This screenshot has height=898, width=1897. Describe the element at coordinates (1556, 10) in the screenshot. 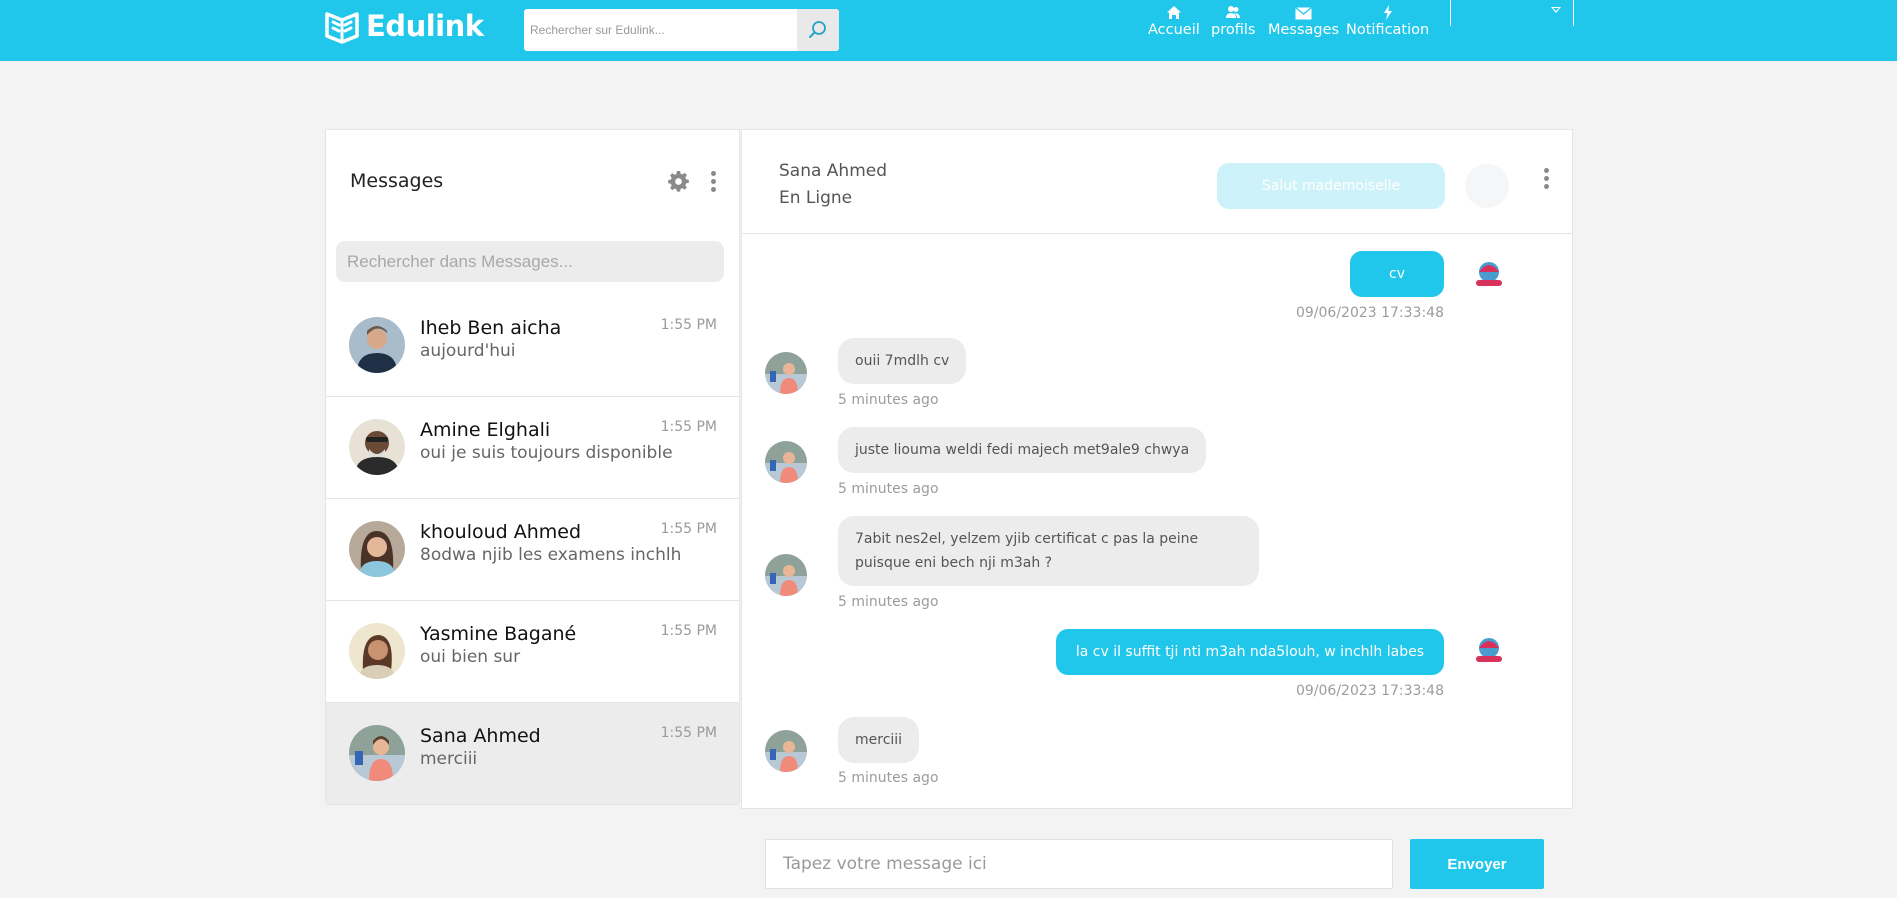

I see `caret-down-icon` at that location.